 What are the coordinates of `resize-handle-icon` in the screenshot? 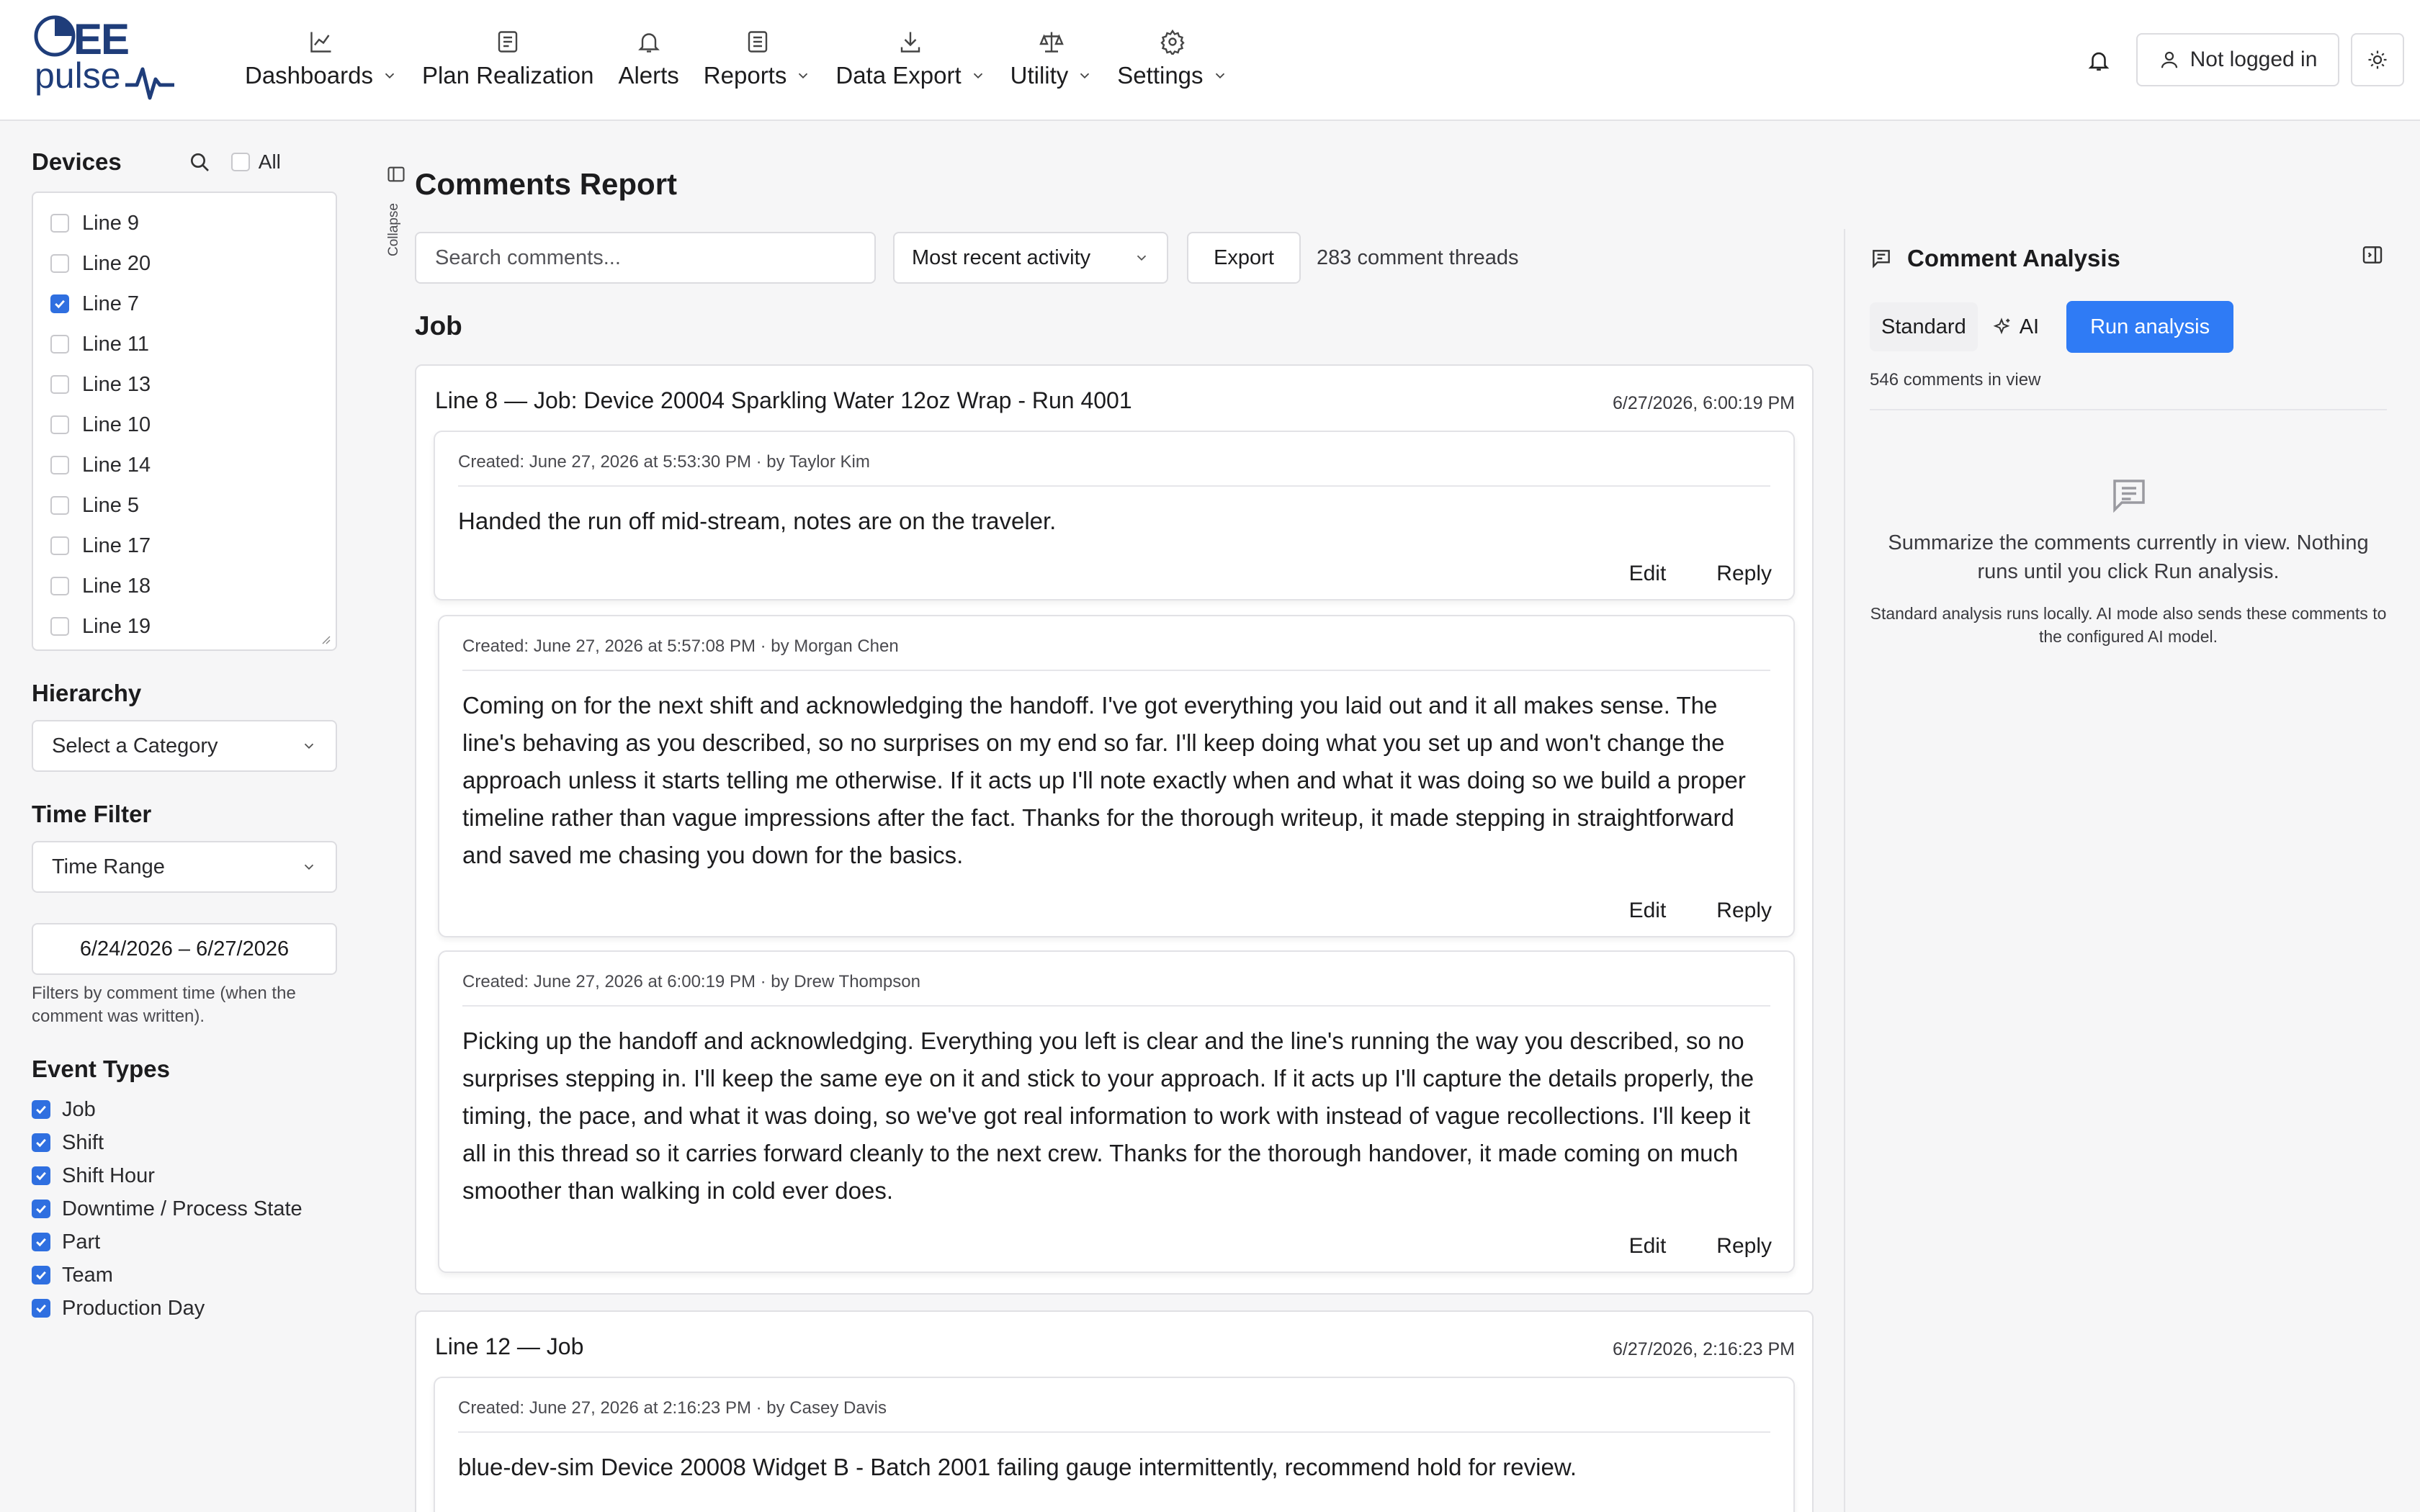 It's located at (325, 639).